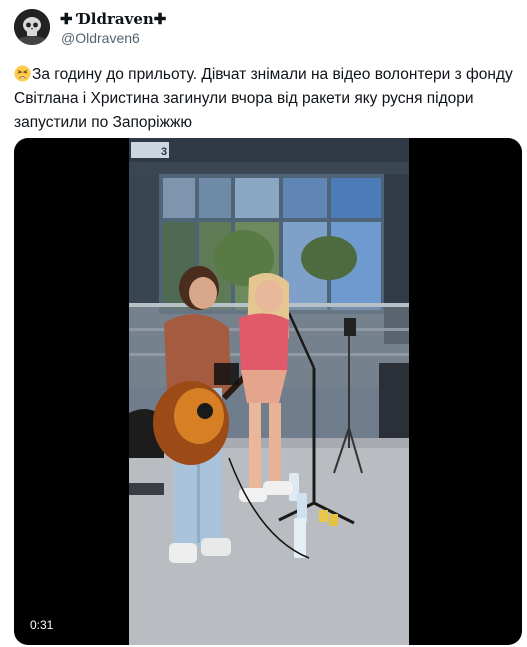 The height and width of the screenshot is (647, 527). What do you see at coordinates (100, 38) in the screenshot?
I see `author-handle: @Oldraven6` at bounding box center [100, 38].